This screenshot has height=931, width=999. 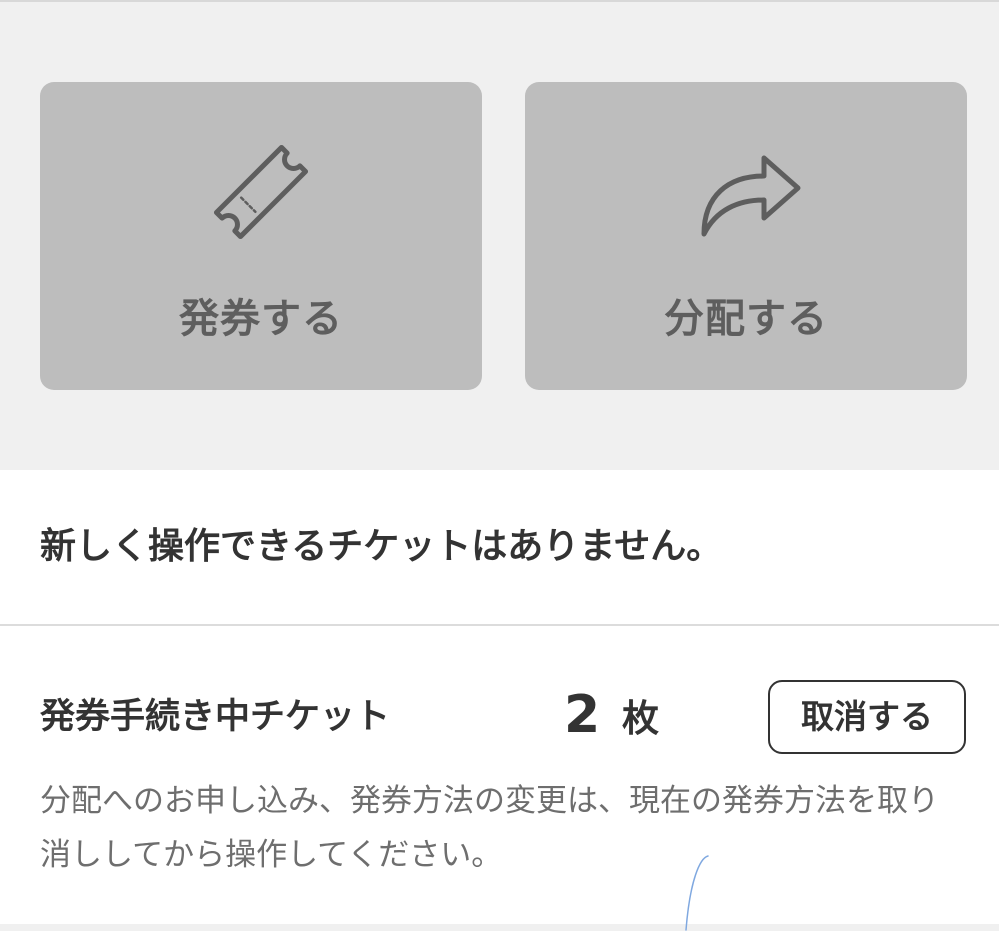 I want to click on pending-ticket-count: 2, so click(x=582, y=715).